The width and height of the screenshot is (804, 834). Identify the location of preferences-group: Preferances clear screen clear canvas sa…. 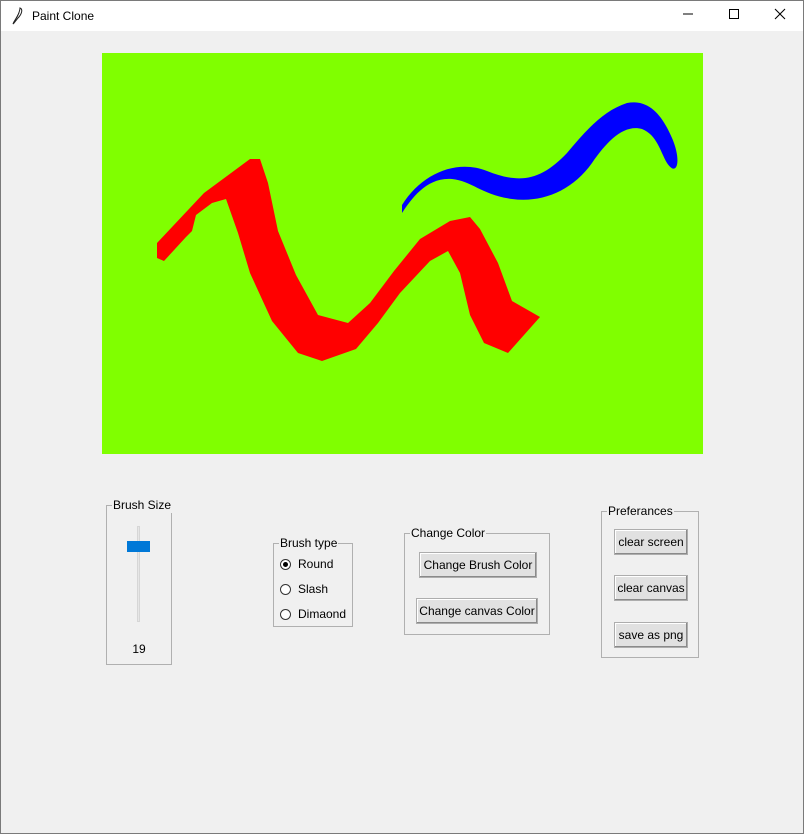
(650, 580).